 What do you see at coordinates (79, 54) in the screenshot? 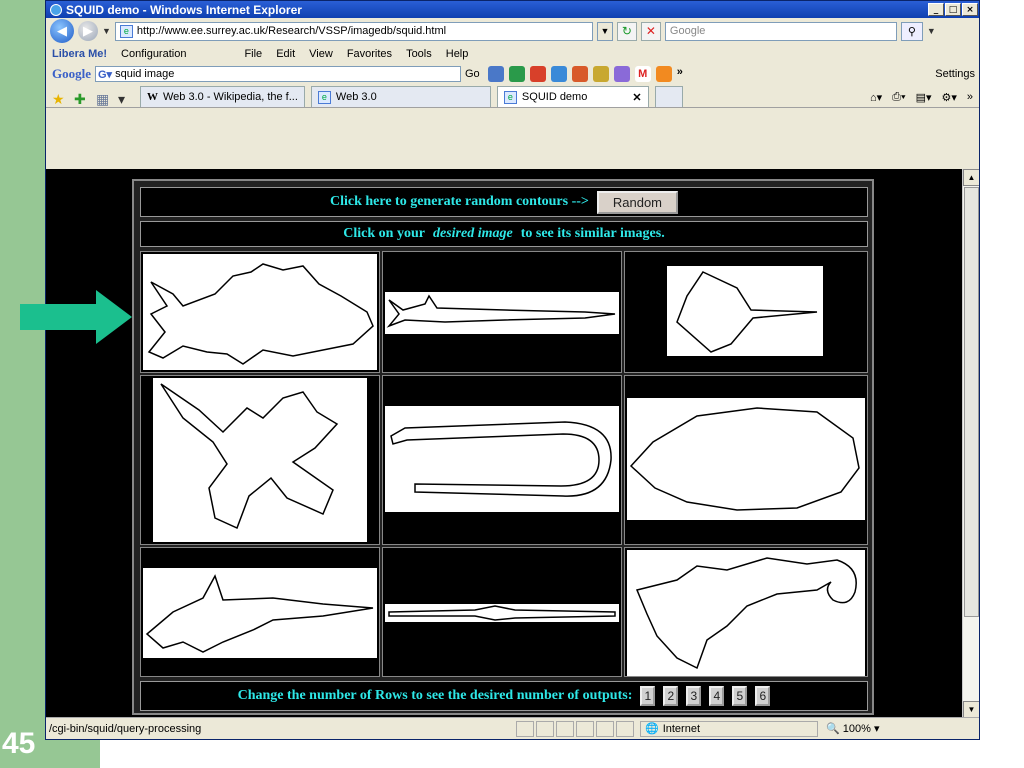
I see `libera-me-button: Libera Me!` at bounding box center [79, 54].